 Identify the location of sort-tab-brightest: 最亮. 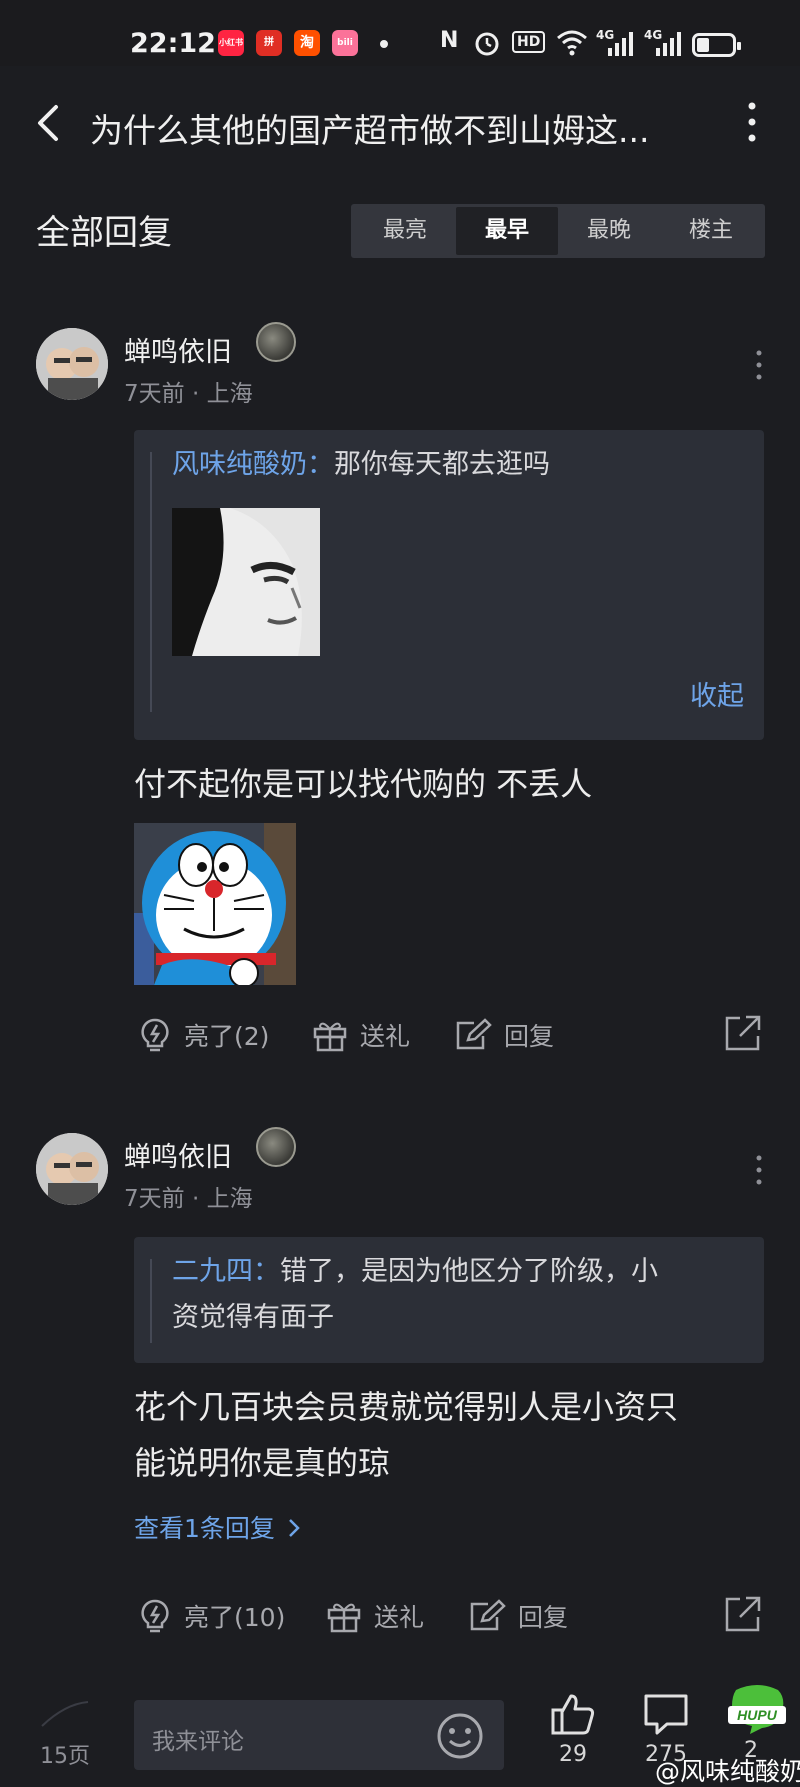
(405, 231).